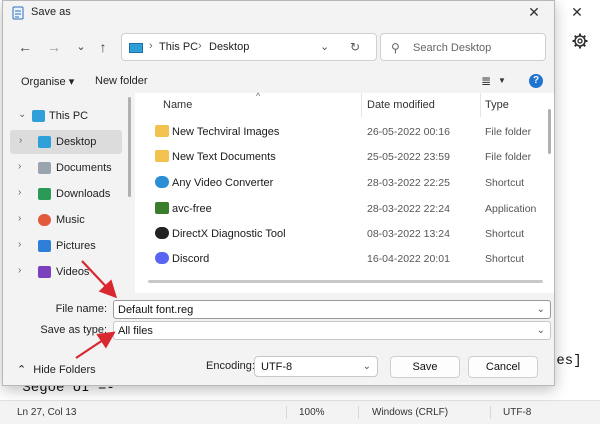 This screenshot has height=424, width=600. I want to click on desktop-icon, so click(44, 142).